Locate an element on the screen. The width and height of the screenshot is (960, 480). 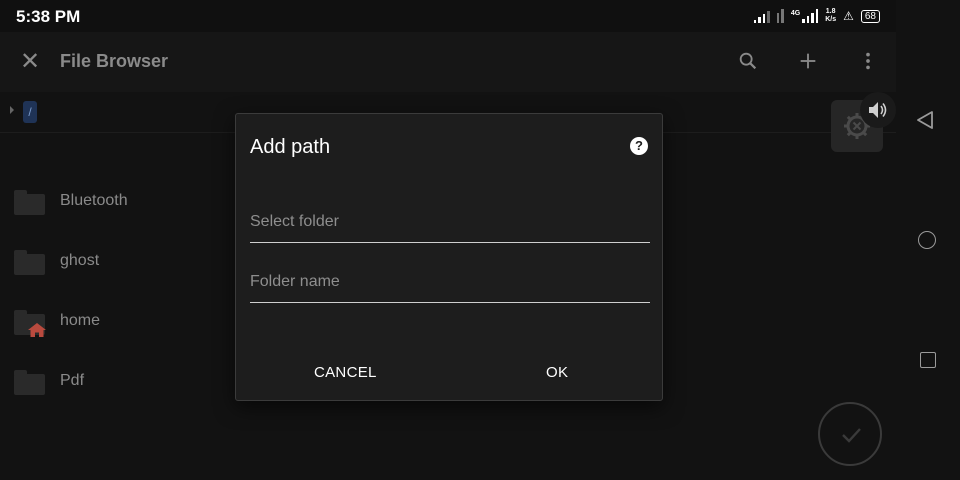
status-bar: 5:38 PM 4G 1.8 K/s ⚠ 68 is located at coordinates (480, 16).